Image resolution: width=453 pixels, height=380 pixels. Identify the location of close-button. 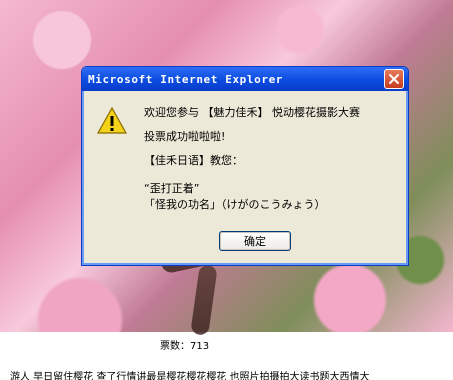
(394, 79).